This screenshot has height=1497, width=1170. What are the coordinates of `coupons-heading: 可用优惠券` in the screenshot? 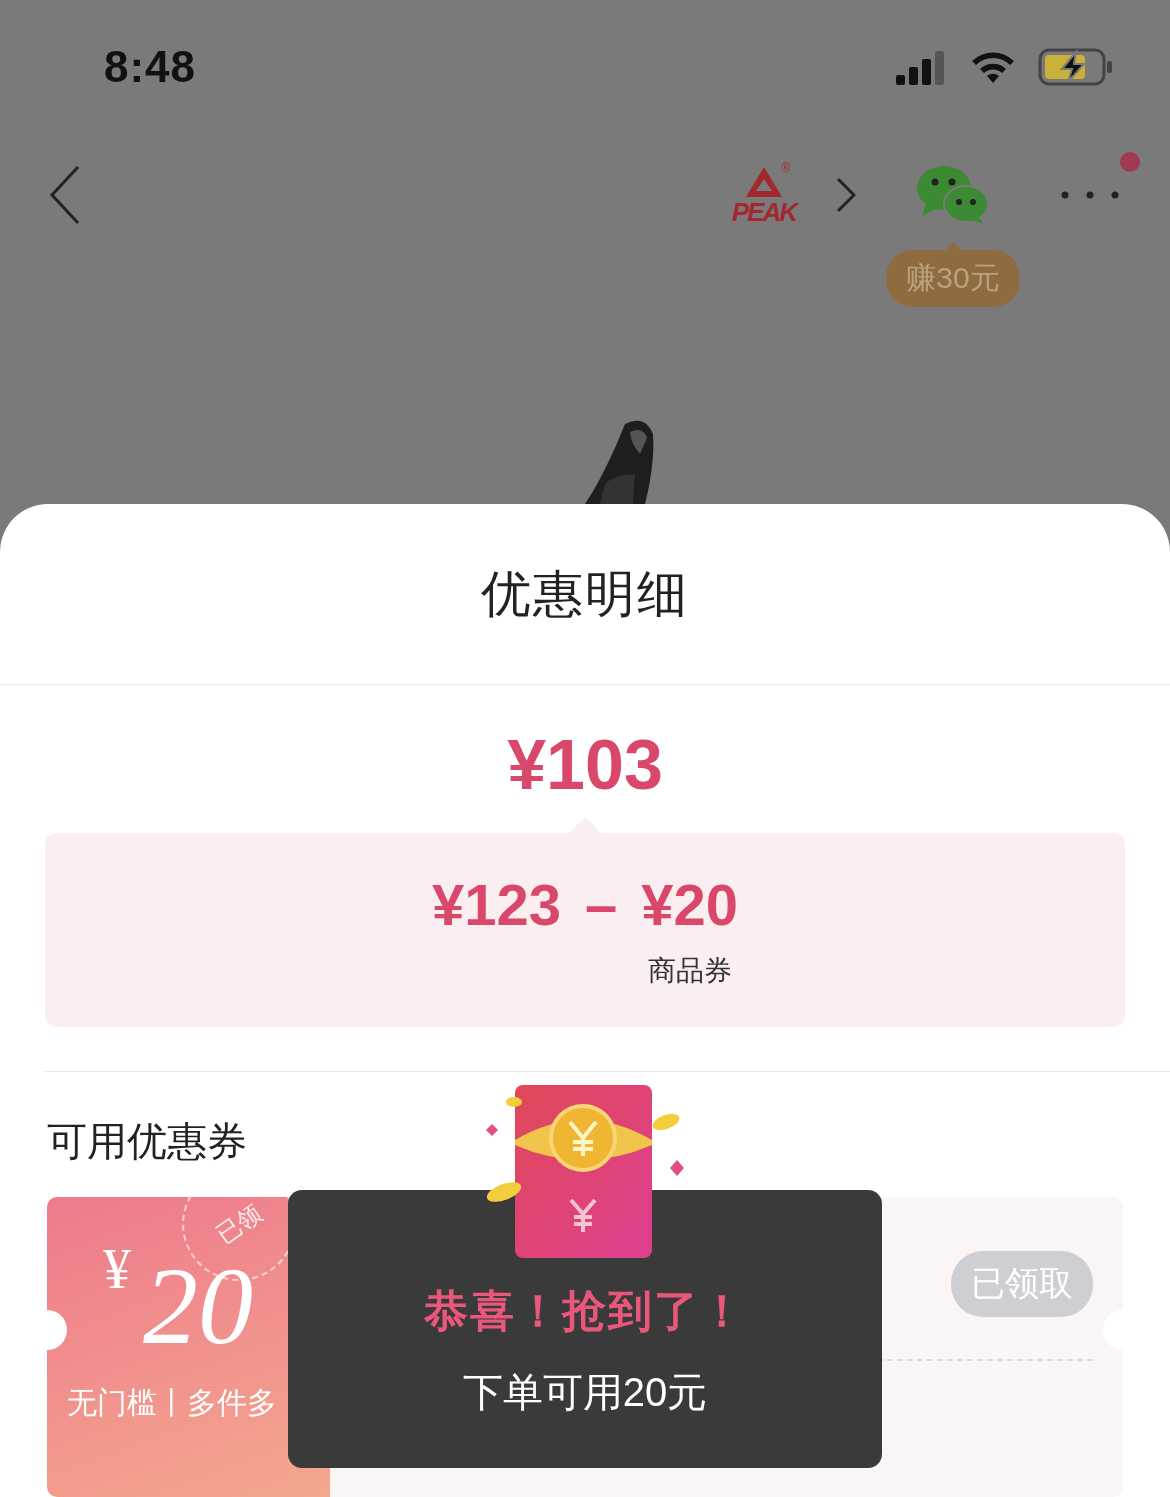 It's located at (147, 1141).